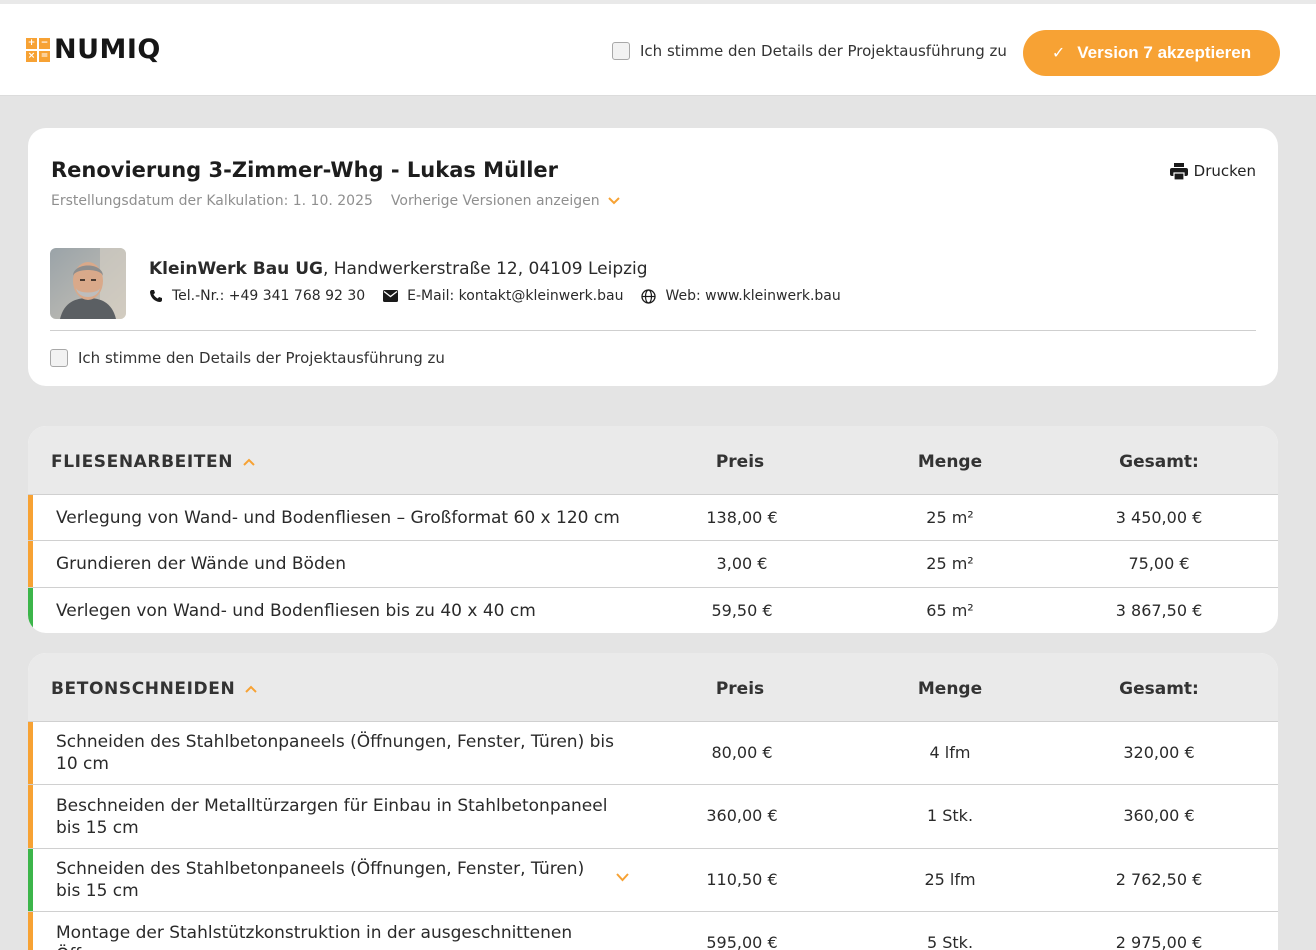 The height and width of the screenshot is (950, 1316). I want to click on row-total: 360,00 €, so click(1159, 815).